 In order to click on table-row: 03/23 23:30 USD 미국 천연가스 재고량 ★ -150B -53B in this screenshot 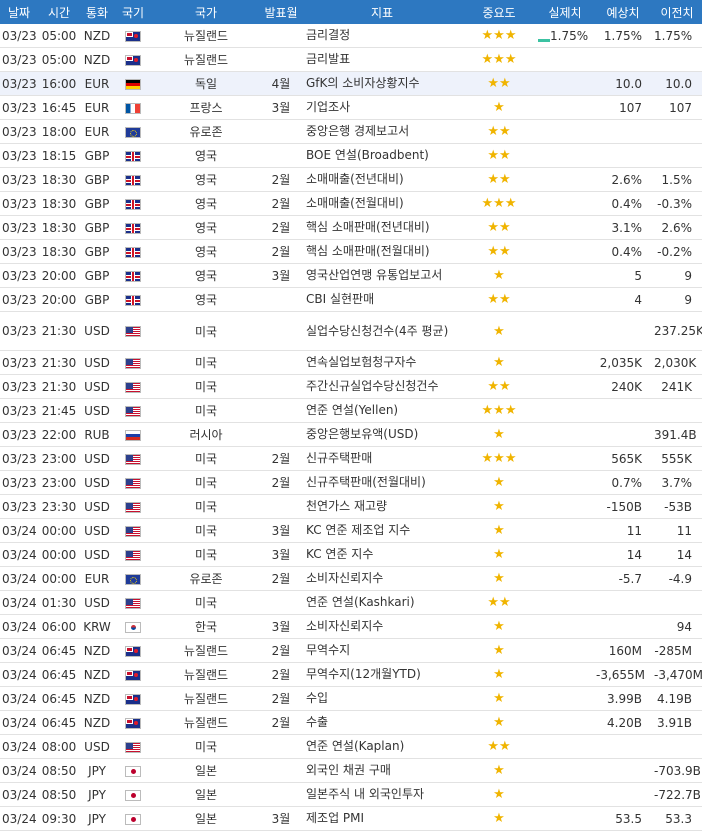, I will do `click(351, 506)`.